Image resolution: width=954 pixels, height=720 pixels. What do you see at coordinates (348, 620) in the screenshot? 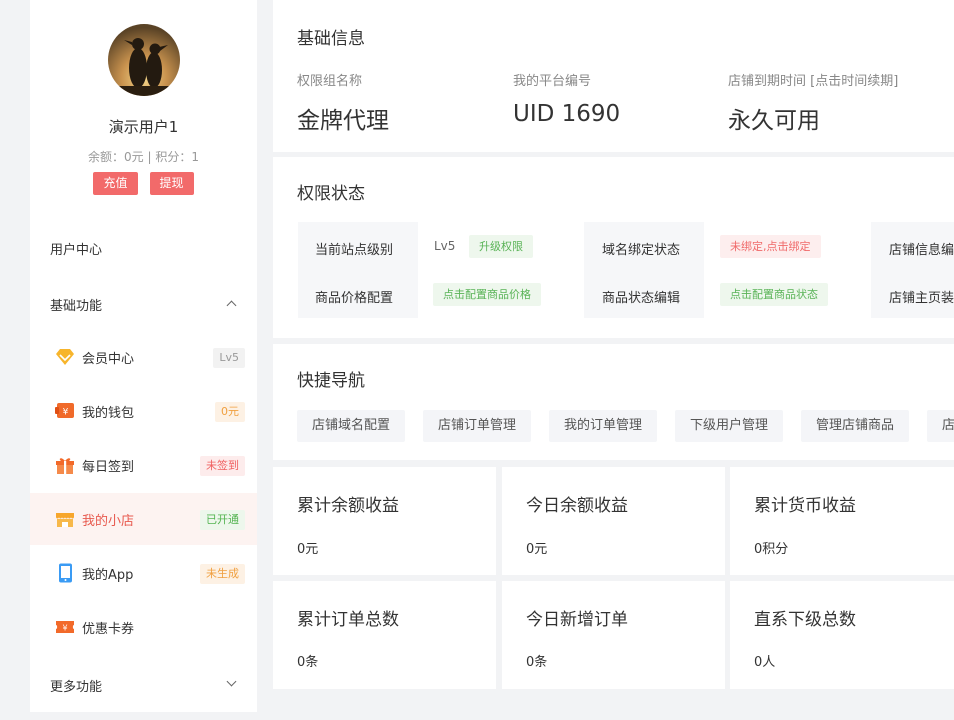
I see `stat-title: 累计订单总数` at bounding box center [348, 620].